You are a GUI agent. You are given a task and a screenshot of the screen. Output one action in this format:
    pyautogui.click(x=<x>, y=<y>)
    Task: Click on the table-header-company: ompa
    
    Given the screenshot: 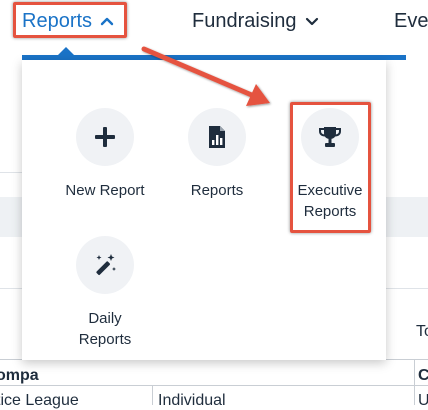 What is the action you would take?
    pyautogui.click(x=19, y=375)
    